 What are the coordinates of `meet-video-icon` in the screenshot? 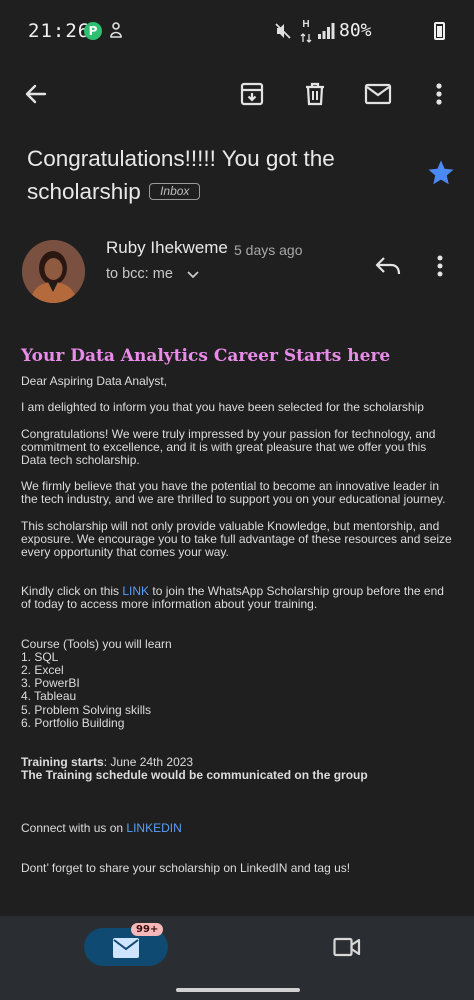 It's located at (347, 947).